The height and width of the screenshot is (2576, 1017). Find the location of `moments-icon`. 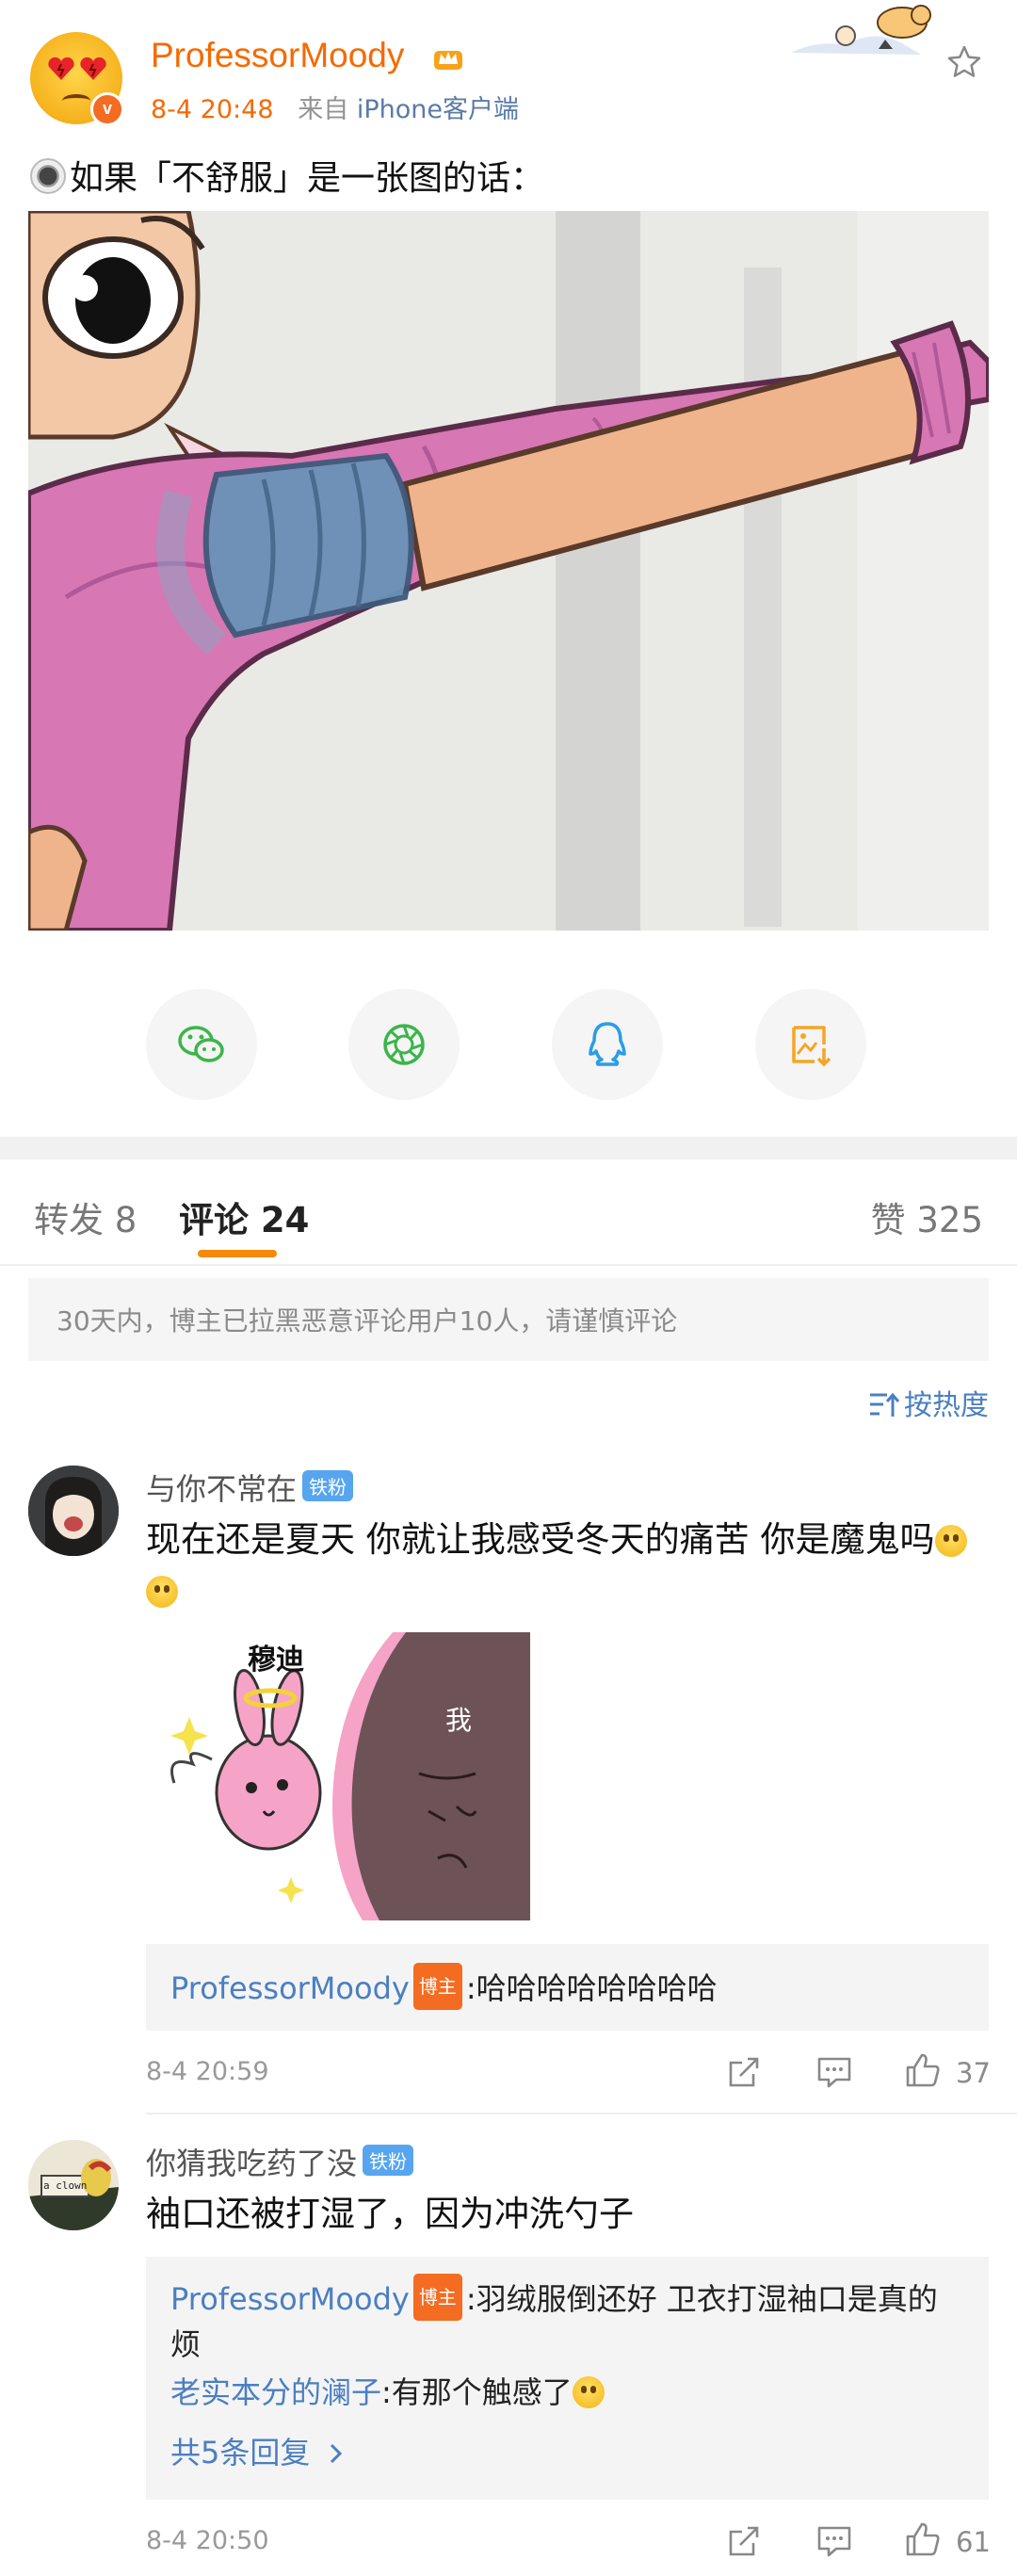

moments-icon is located at coordinates (404, 1044).